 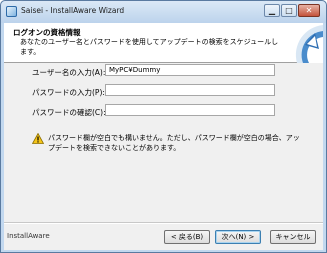 What do you see at coordinates (190, 90) in the screenshot?
I see `password-input` at bounding box center [190, 90].